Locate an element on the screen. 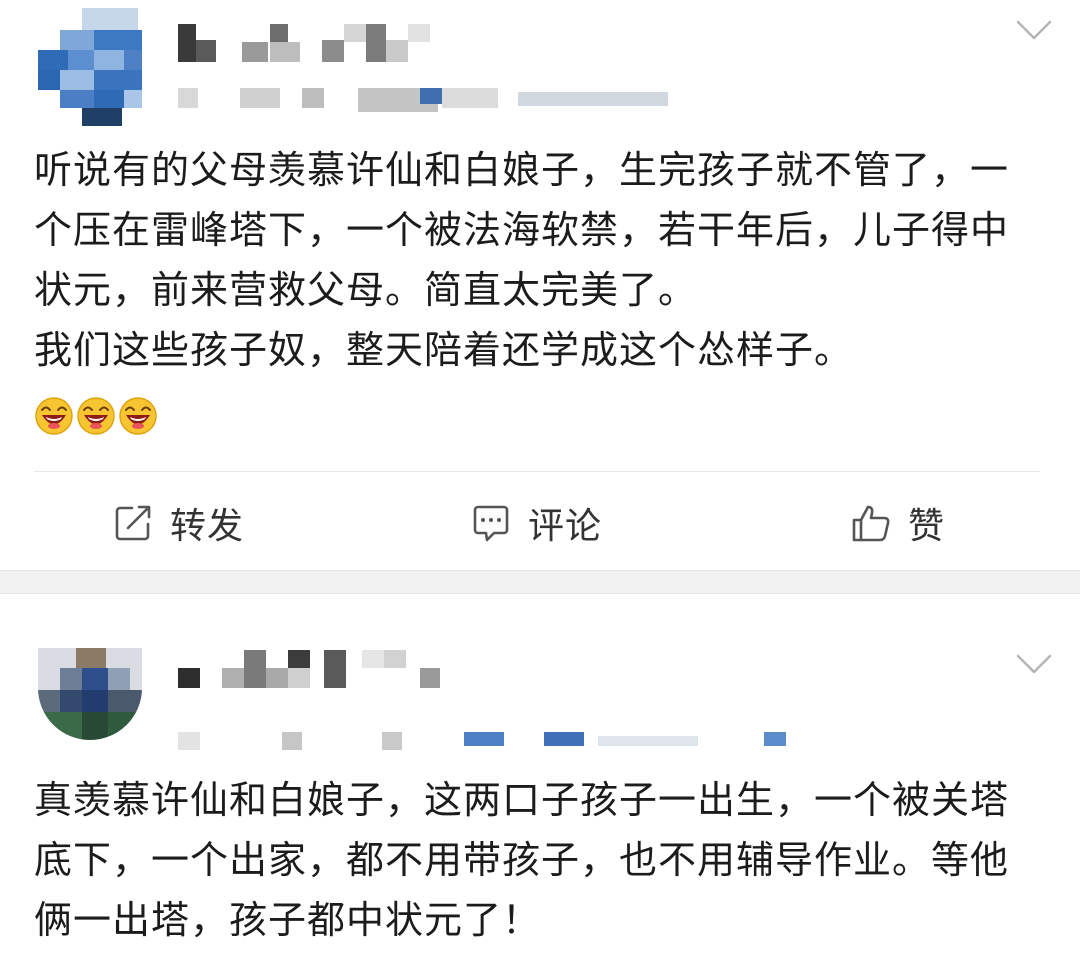  comment-label: 评论 is located at coordinates (565, 526).